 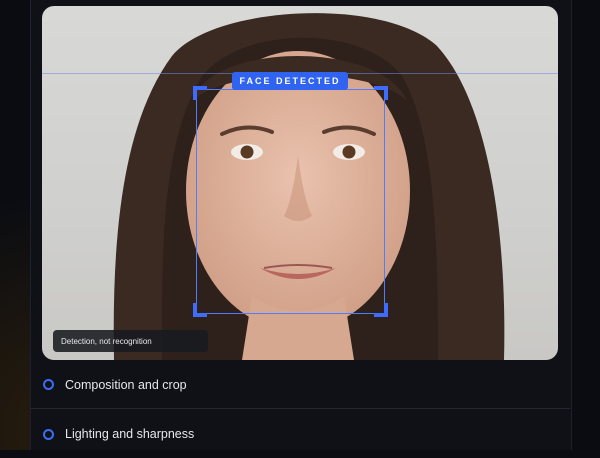 What do you see at coordinates (381, 93) in the screenshot?
I see `corner-handle-top-right` at bounding box center [381, 93].